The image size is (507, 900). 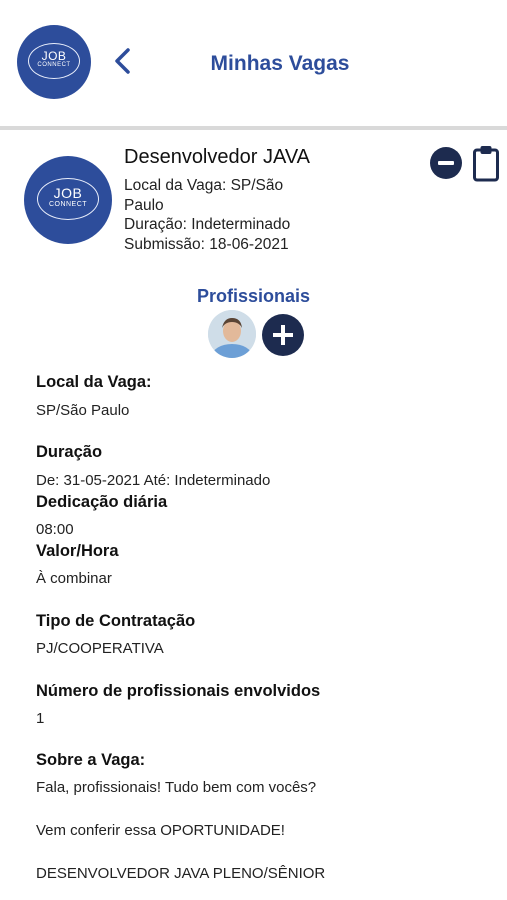 I want to click on person-photo, so click(x=232, y=334).